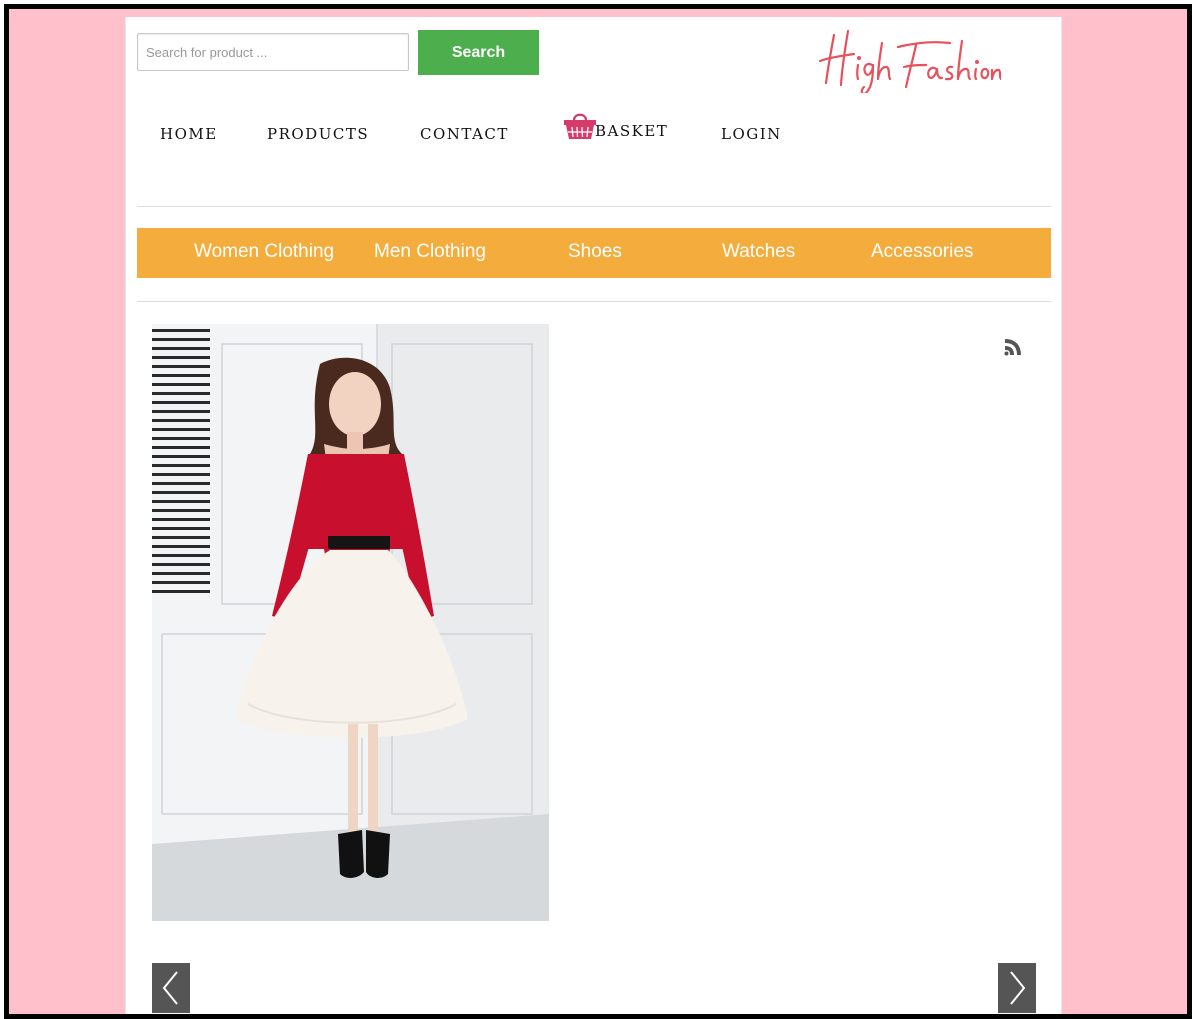 The image size is (1192, 1019). I want to click on main-navigation: HOME PRODUCTS CONTACT BASKET LOGIN, so click(593, 128).